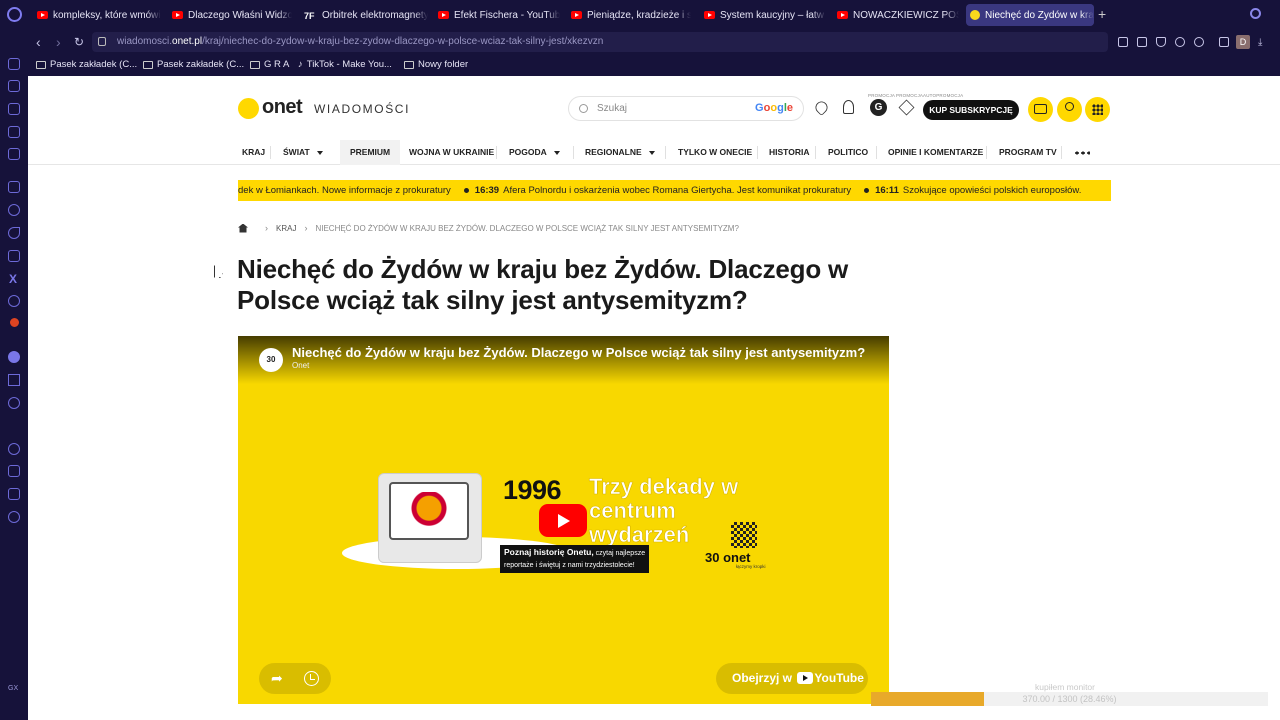 The image size is (1280, 720). What do you see at coordinates (430, 518) in the screenshot?
I see `retro-monitor-image` at bounding box center [430, 518].